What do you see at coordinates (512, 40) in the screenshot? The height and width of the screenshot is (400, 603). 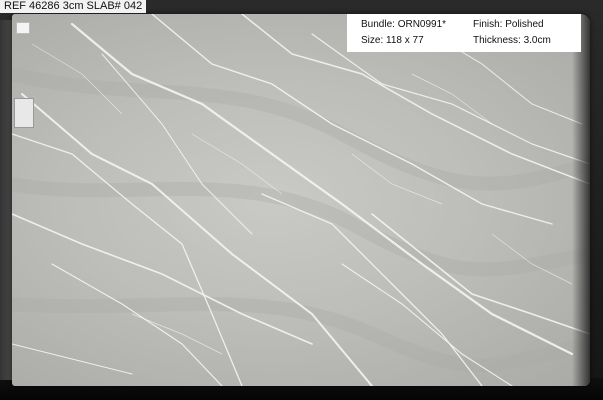 I see `thickness-text: Thickness: 3.0cm` at bounding box center [512, 40].